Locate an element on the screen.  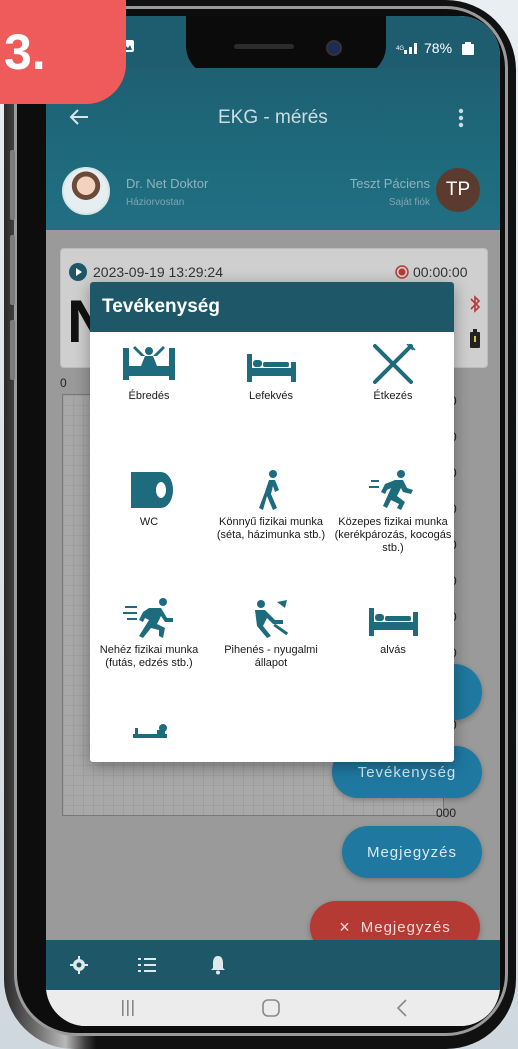
close-note-button-label: Megjegyzés is located at coordinates (405, 927).